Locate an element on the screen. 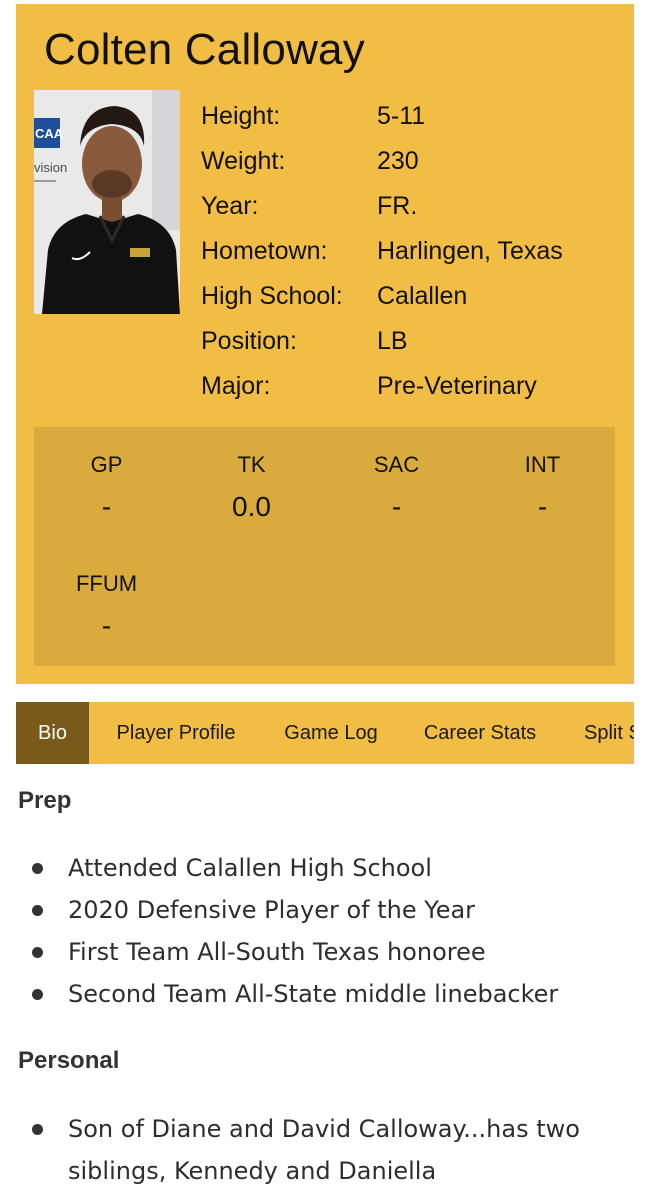 The height and width of the screenshot is (1200, 650). list-item-text: Attended Calallen High School is located at coordinates (250, 868).